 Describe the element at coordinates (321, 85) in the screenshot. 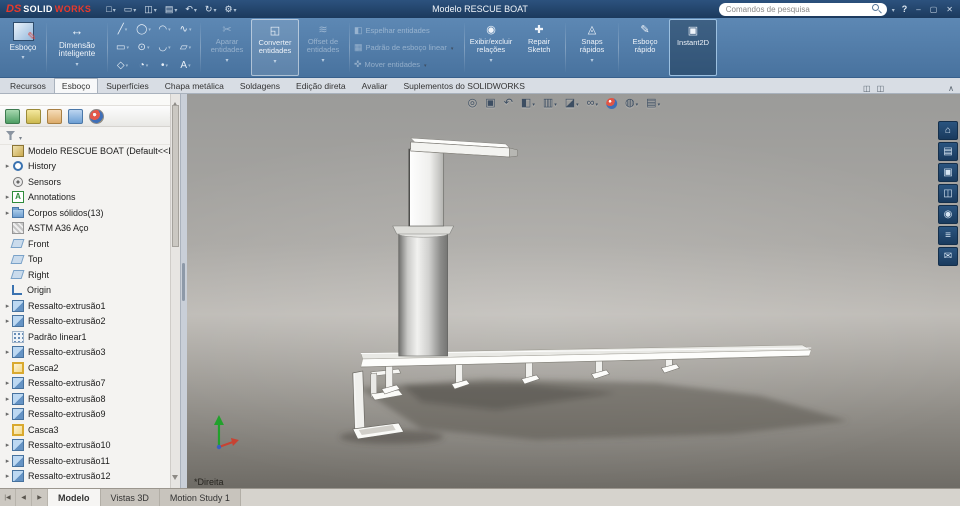

I see `command-tab: Edição direta` at that location.